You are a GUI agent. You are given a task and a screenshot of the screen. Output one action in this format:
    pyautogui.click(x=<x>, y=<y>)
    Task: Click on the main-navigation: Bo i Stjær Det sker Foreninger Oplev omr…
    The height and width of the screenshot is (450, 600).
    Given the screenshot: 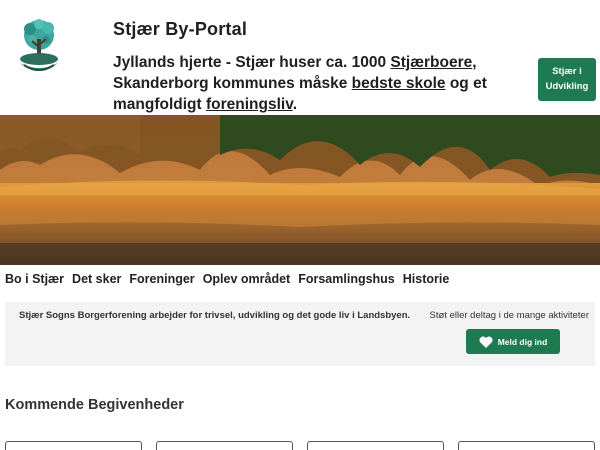 What is the action you would take?
    pyautogui.click(x=300, y=278)
    